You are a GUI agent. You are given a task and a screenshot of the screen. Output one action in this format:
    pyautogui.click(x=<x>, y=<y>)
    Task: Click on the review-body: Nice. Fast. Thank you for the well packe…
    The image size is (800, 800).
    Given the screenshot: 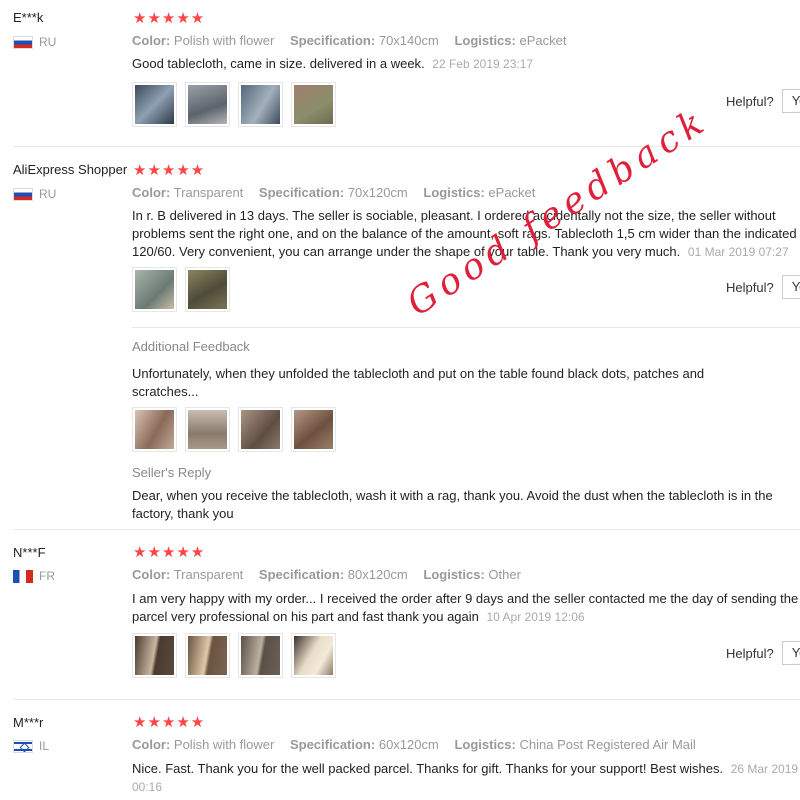 What is the action you would take?
    pyautogui.click(x=428, y=768)
    